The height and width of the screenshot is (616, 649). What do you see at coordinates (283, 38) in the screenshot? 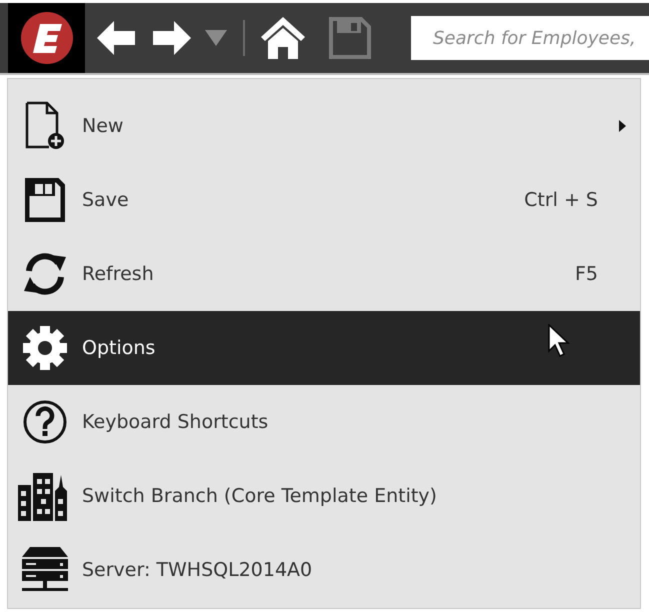
I see `home-icon` at bounding box center [283, 38].